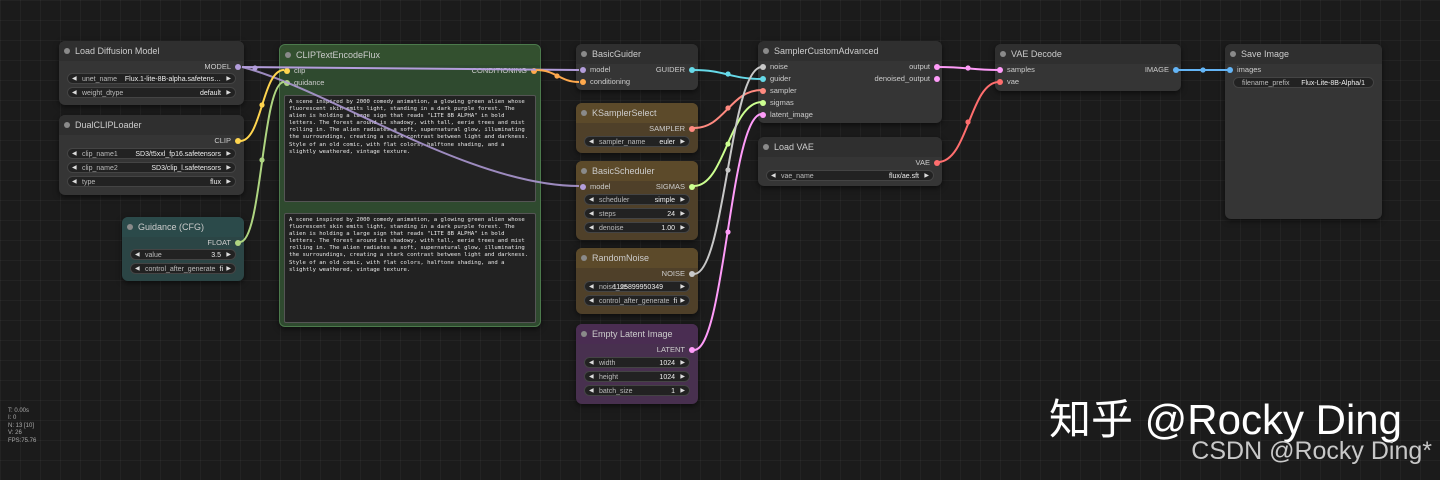 The width and height of the screenshot is (1440, 480). What do you see at coordinates (774, 67) in the screenshot?
I see `input-noise: noise` at bounding box center [774, 67].